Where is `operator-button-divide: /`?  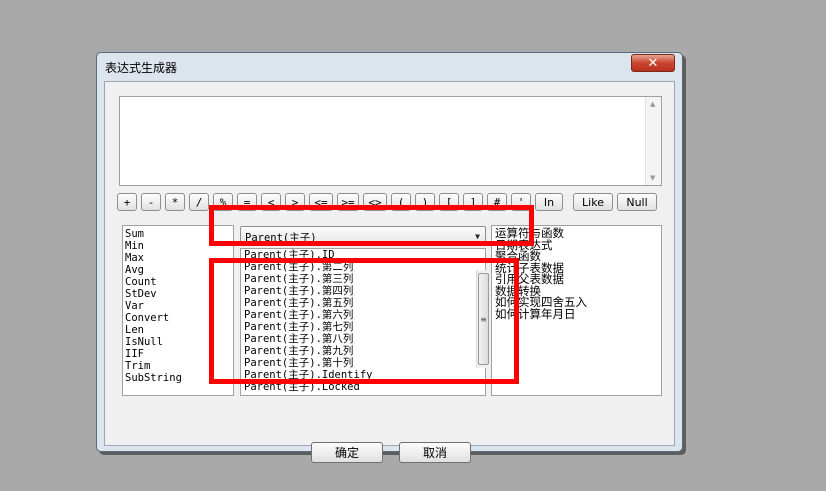 operator-button-divide: / is located at coordinates (199, 202).